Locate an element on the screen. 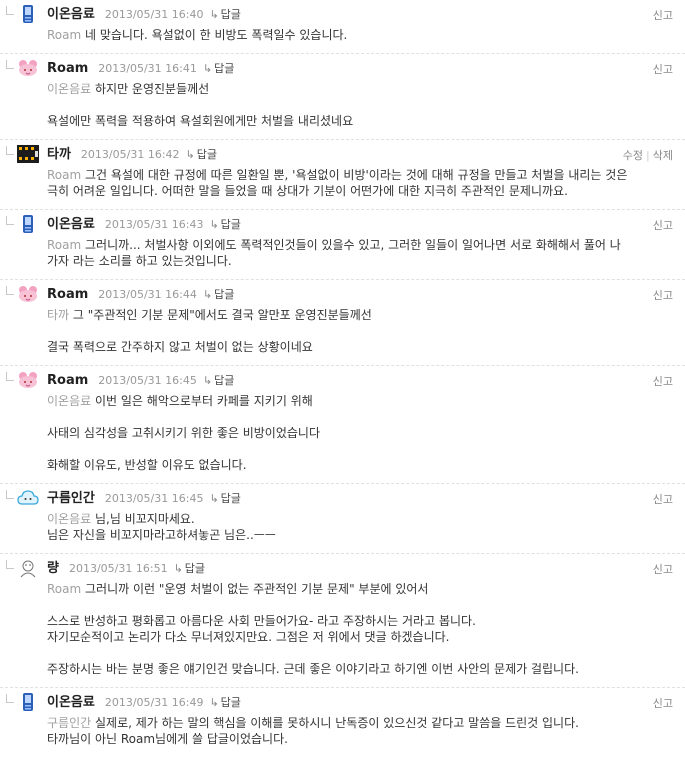 This screenshot has width=685, height=772. comment-text-line: 사태의 심각성을 고취시키기 위한 좋은 비방이었습니다 is located at coordinates (360, 433).